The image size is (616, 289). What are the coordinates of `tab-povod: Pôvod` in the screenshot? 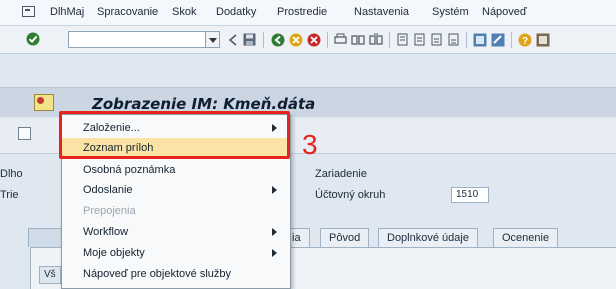 It's located at (345, 237).